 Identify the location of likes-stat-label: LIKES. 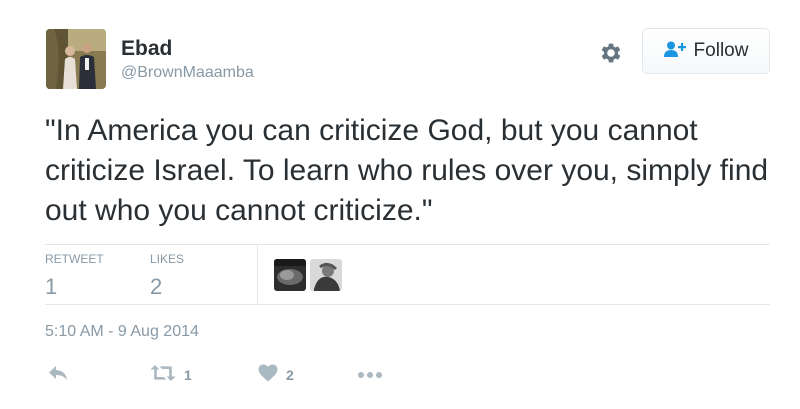
(167, 259).